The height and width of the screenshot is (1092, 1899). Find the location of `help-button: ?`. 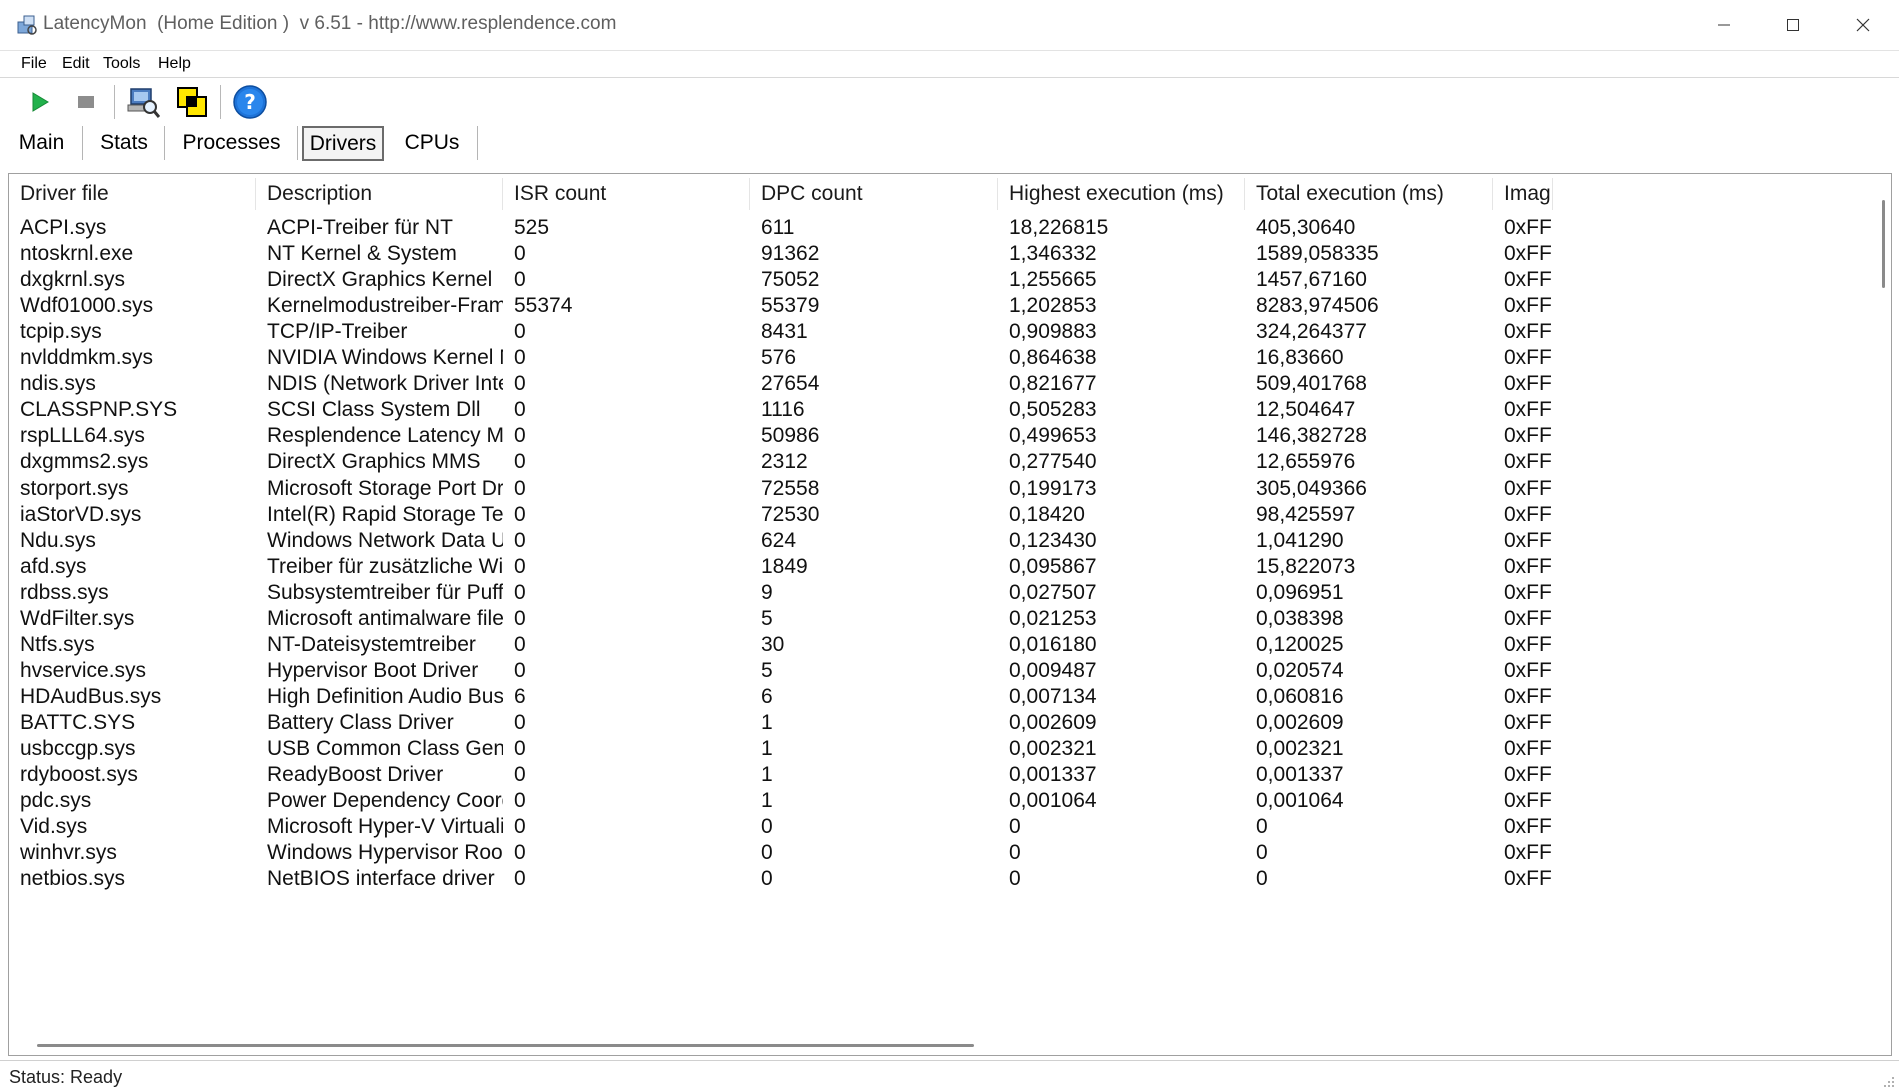

help-button: ? is located at coordinates (250, 102).